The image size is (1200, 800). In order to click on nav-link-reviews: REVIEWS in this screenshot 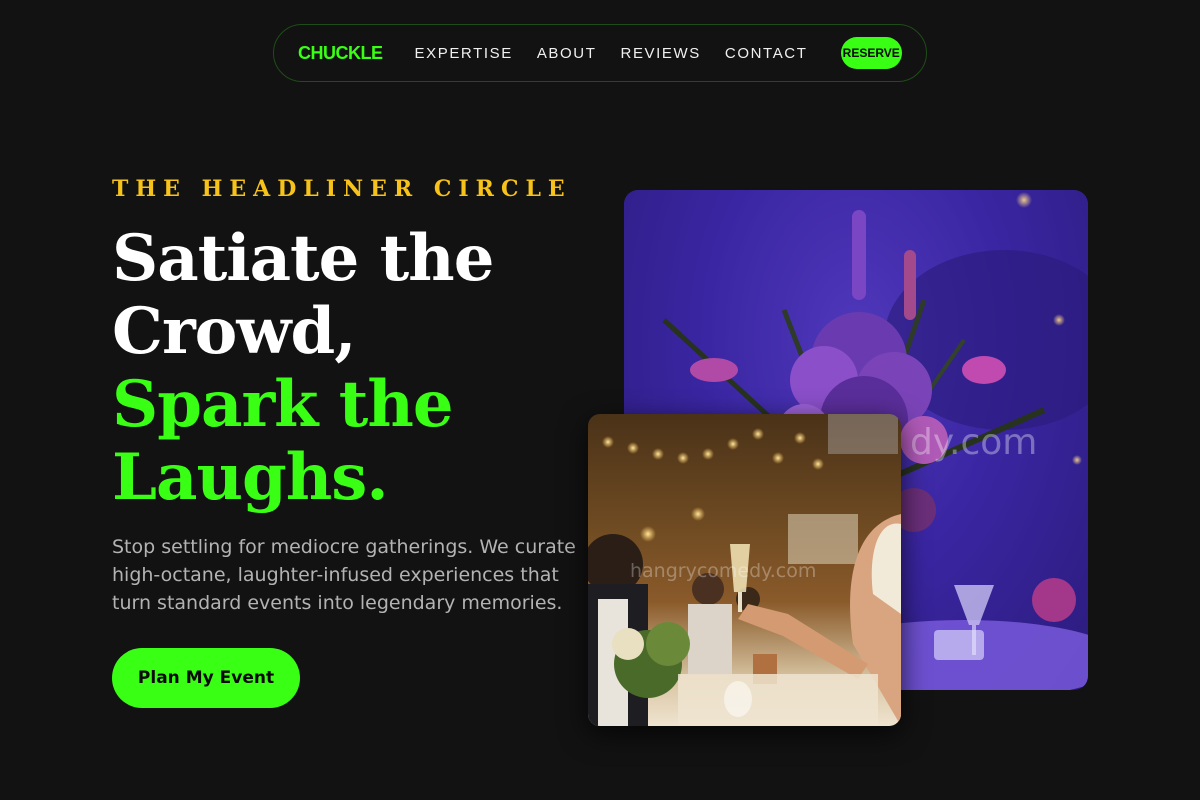, I will do `click(661, 53)`.